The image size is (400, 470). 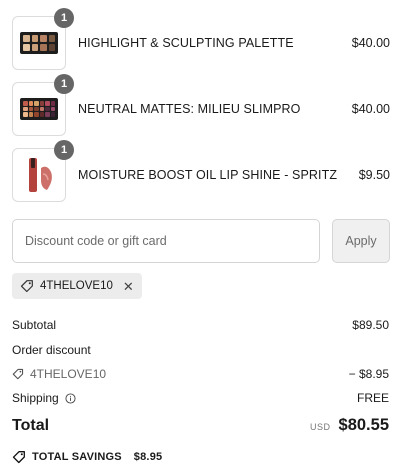 What do you see at coordinates (128, 286) in the screenshot?
I see `remove-discount-icon: ✕` at bounding box center [128, 286].